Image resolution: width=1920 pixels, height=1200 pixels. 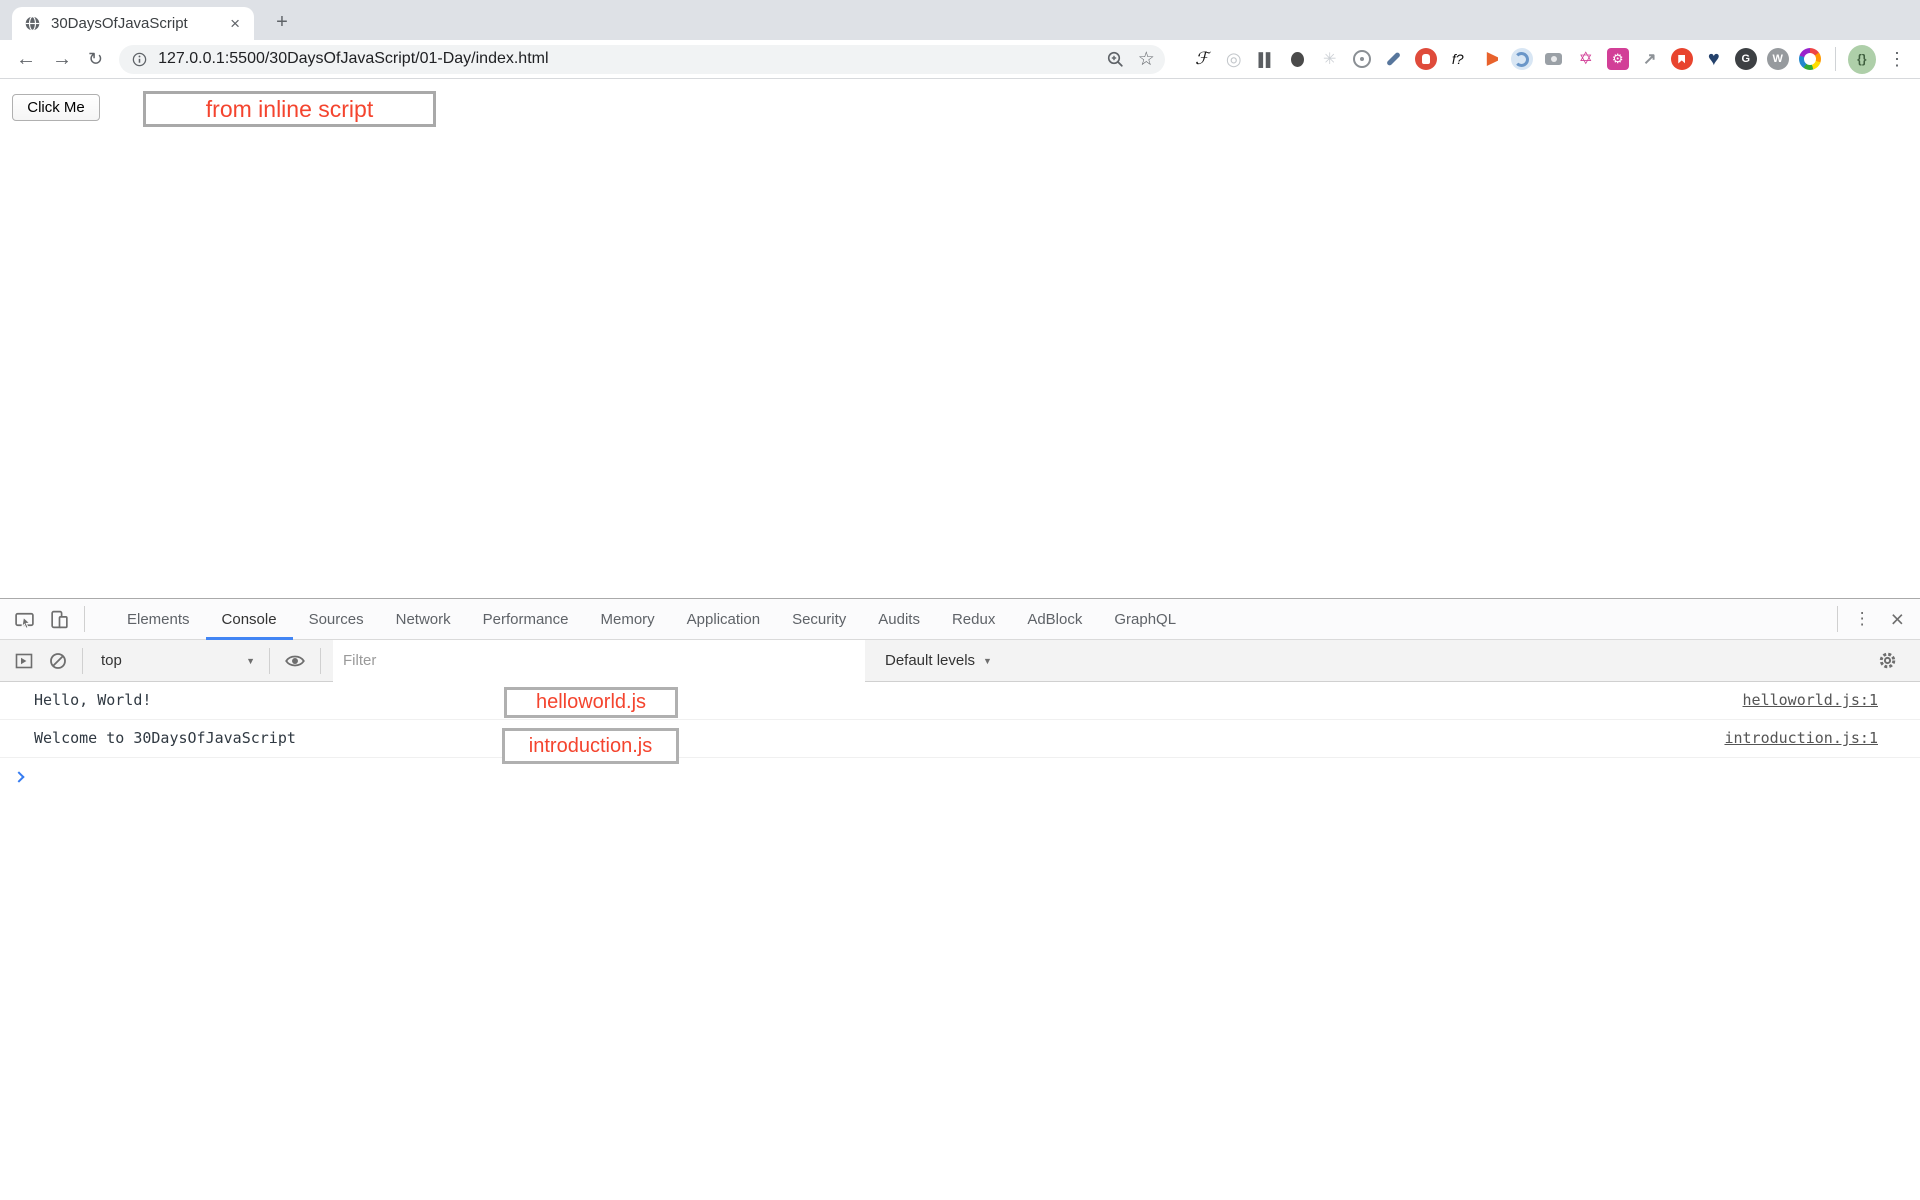 I want to click on source-link: helloworld.js:1, so click(x=1810, y=700).